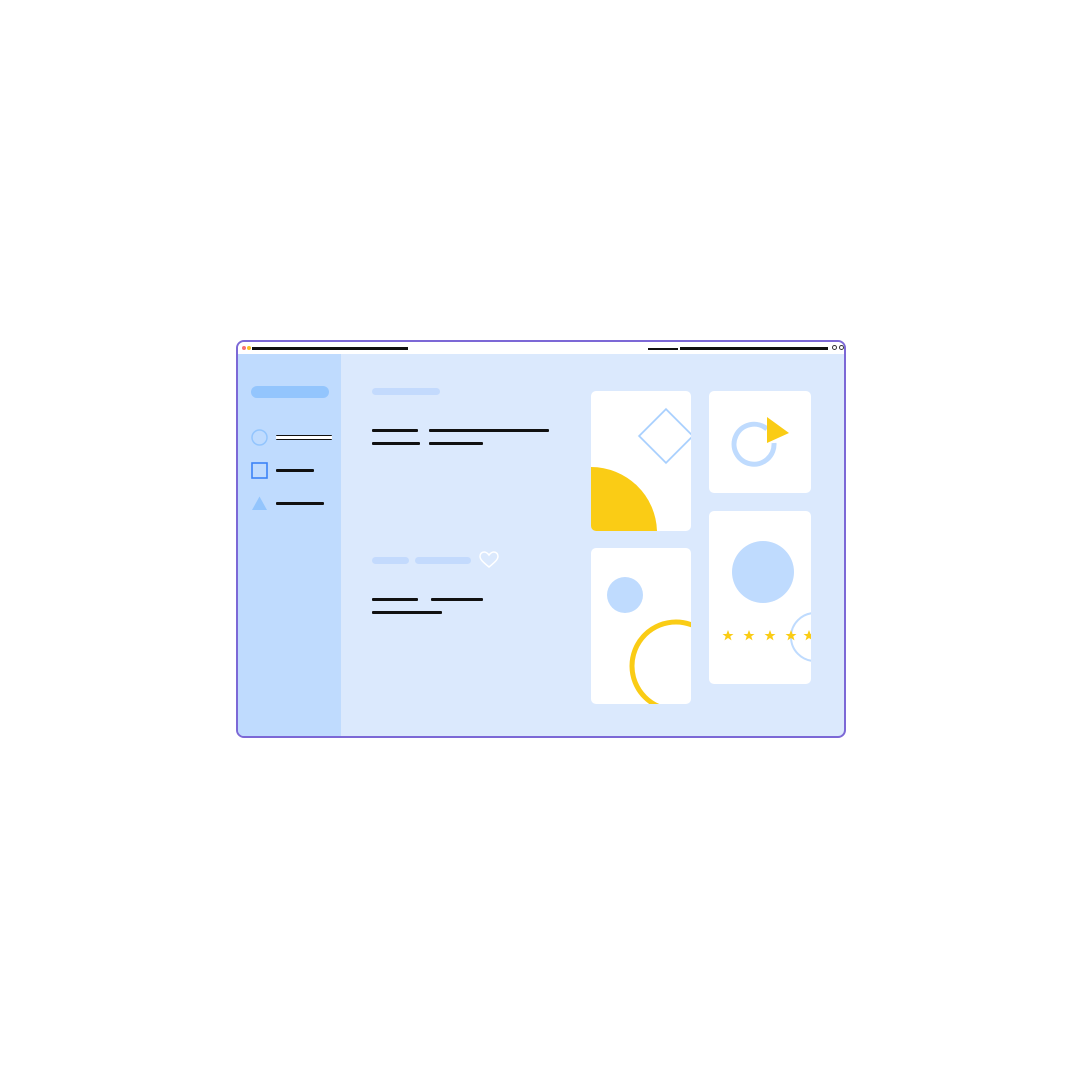 The width and height of the screenshot is (1080, 1080). What do you see at coordinates (754, 348) in the screenshot?
I see `toolbar-strip` at bounding box center [754, 348].